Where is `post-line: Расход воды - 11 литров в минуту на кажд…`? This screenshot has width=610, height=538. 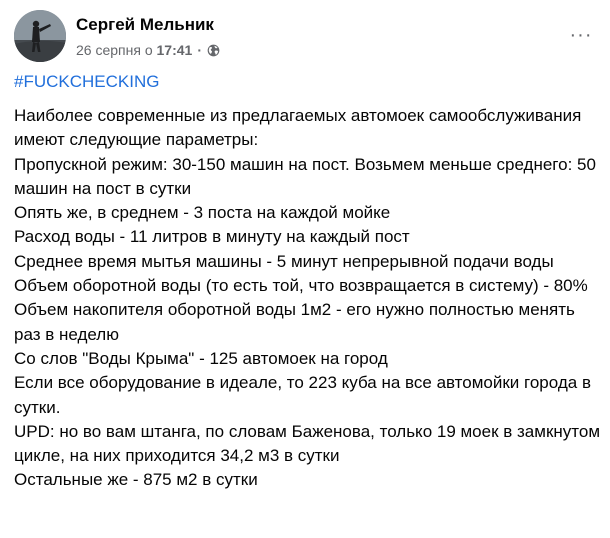
post-line: Расход воды - 11 литров в минуту на кажд… is located at coordinates (212, 237).